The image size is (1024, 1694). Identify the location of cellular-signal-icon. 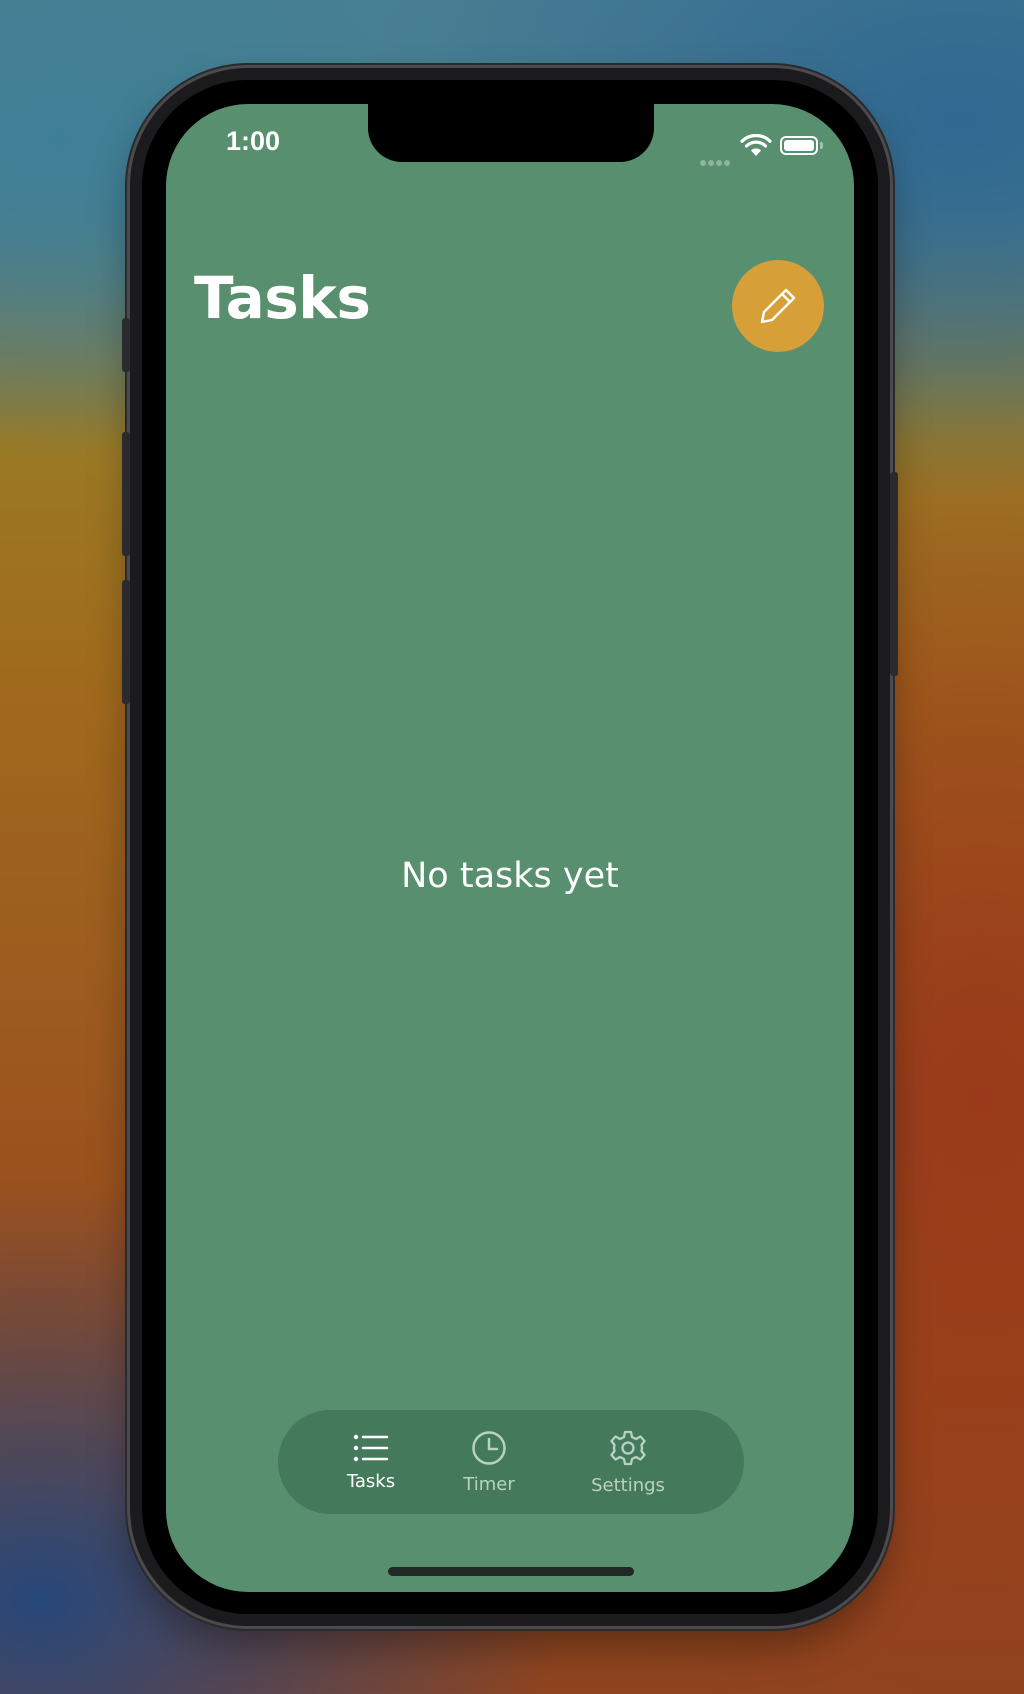
(716, 158).